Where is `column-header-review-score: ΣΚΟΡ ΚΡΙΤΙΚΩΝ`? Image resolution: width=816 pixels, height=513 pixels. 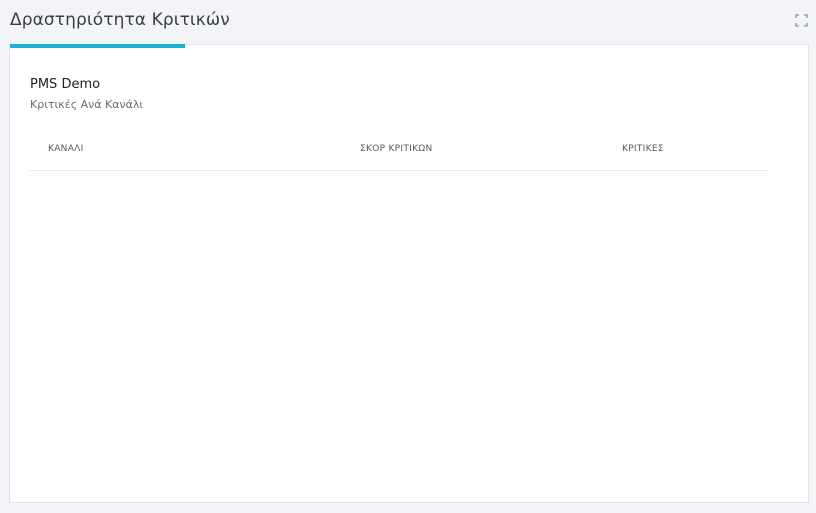
column-header-review-score: ΣΚΟΡ ΚΡΙΤΙΚΩΝ is located at coordinates (396, 149).